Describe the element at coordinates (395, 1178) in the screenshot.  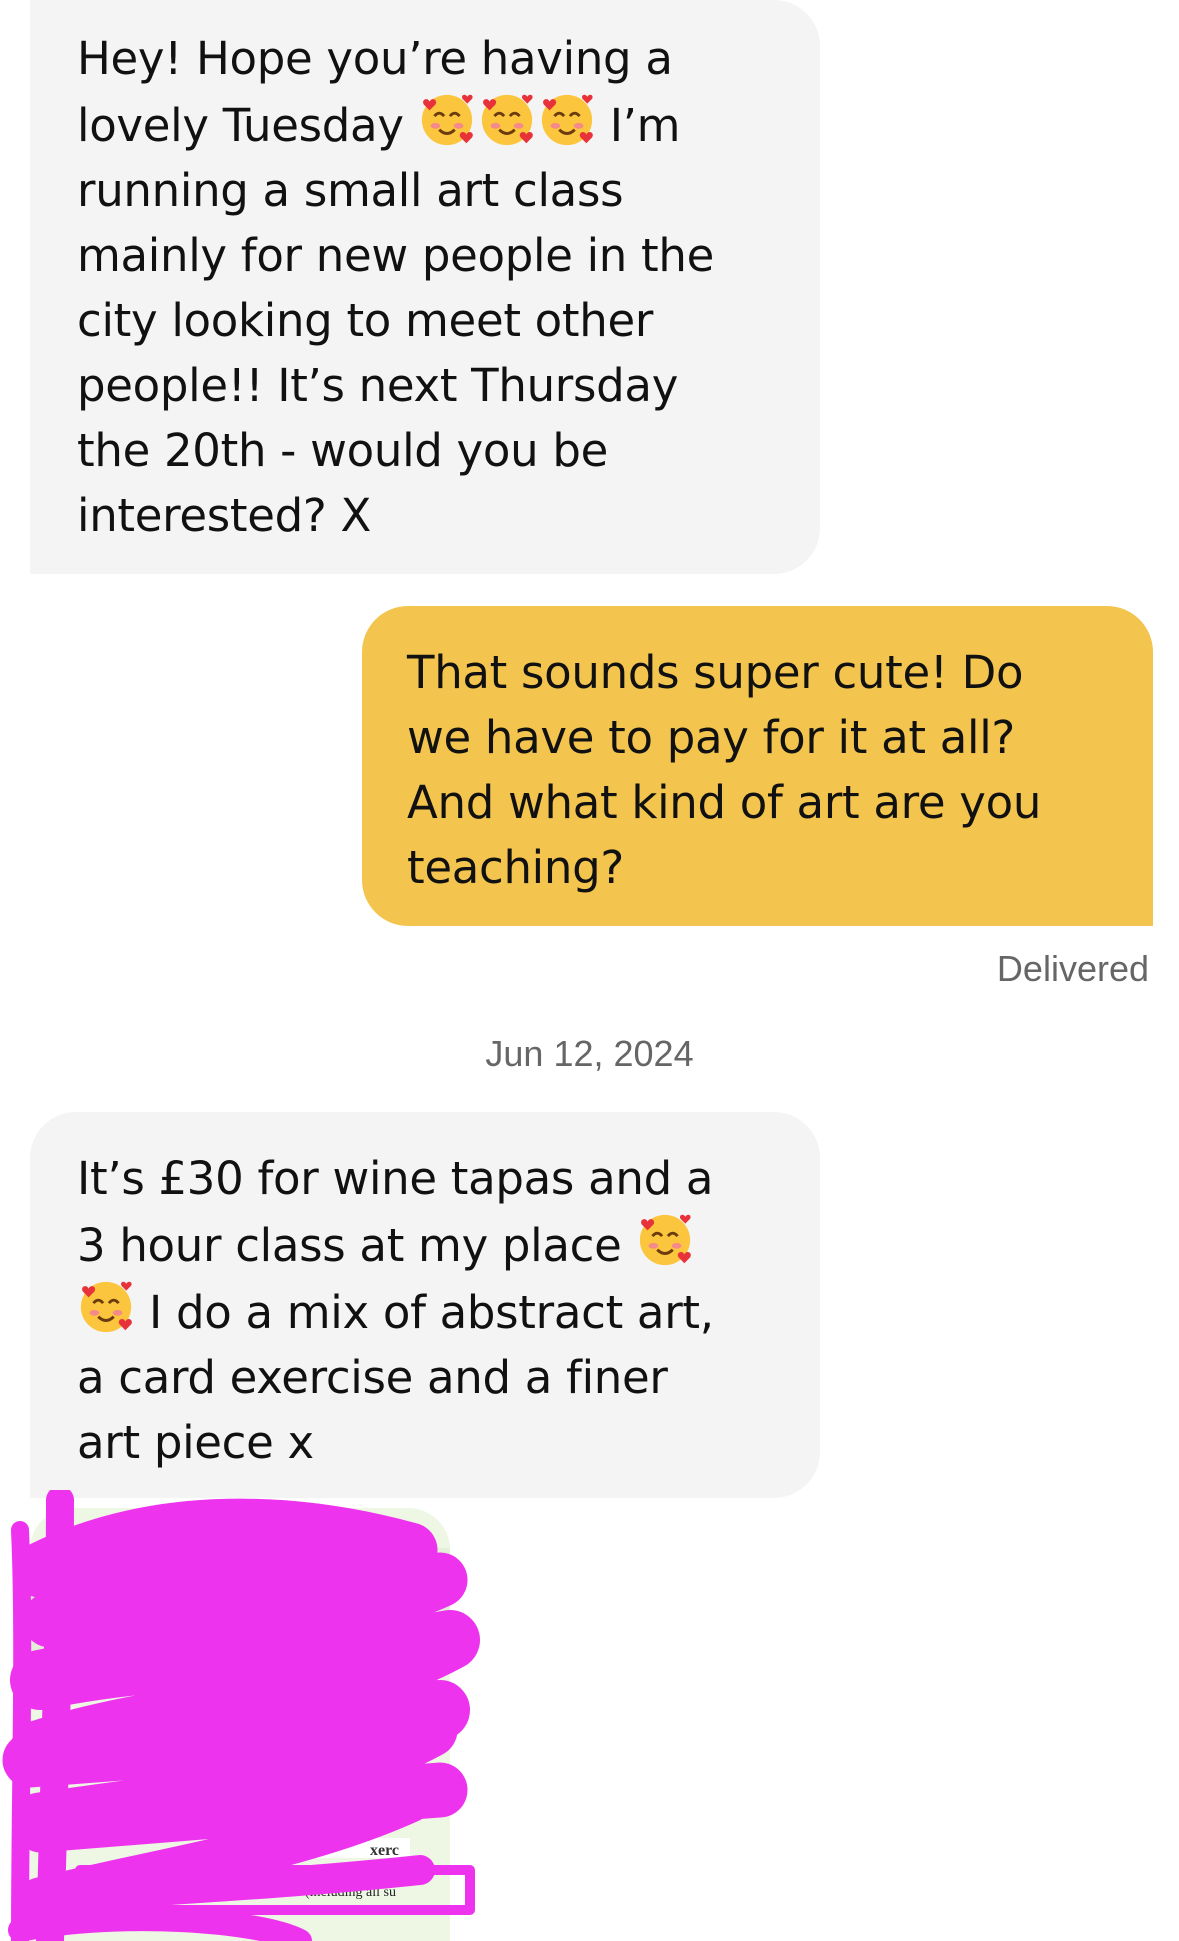
I see `message-line: It’s £30 for wine tapas and a` at that location.